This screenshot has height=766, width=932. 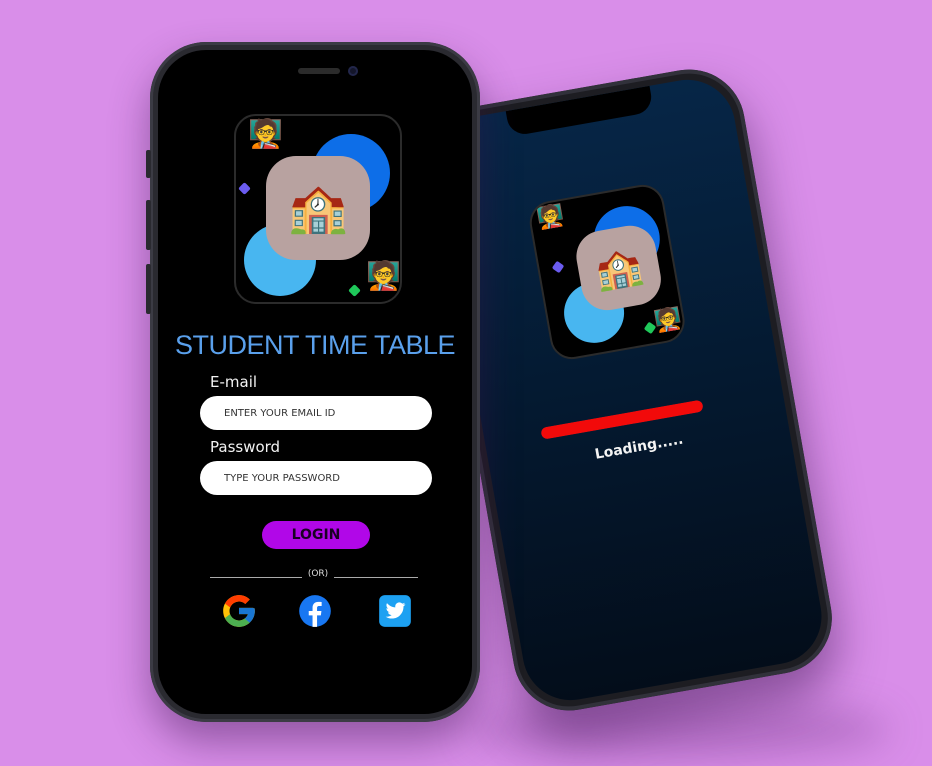 What do you see at coordinates (316, 535) in the screenshot?
I see `login-button: LOGIN` at bounding box center [316, 535].